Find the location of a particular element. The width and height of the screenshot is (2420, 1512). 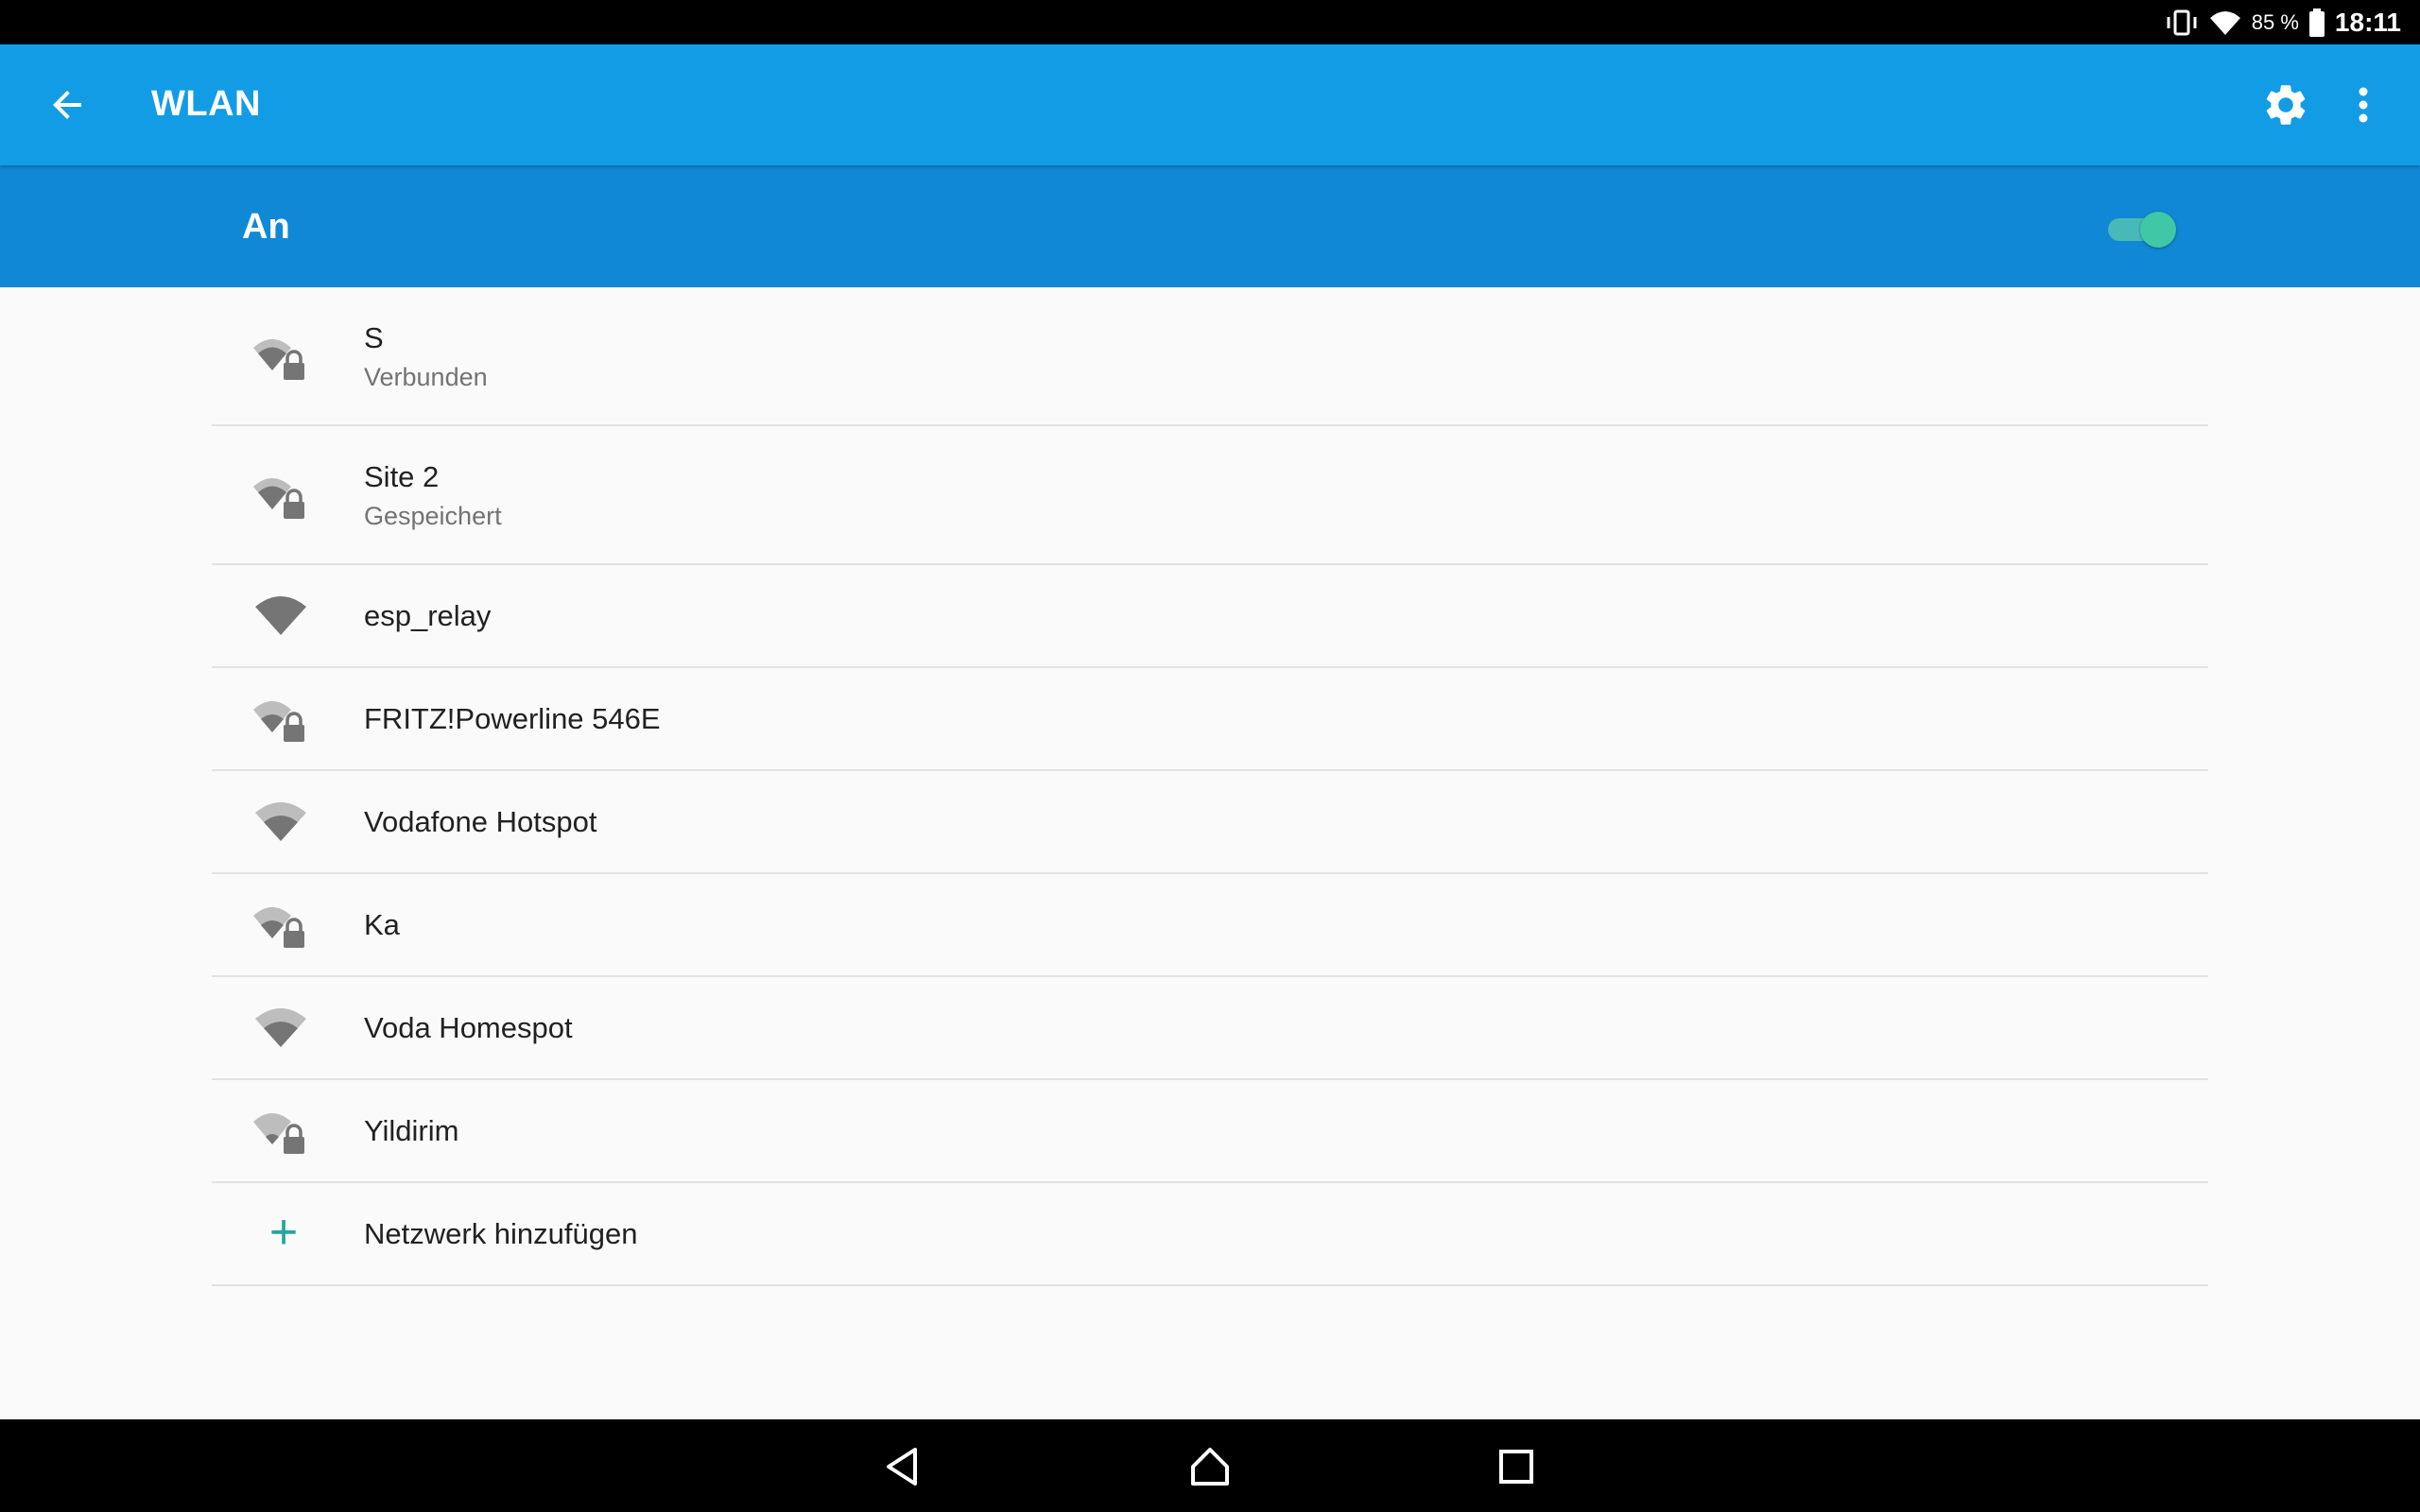

vibrate-icon is located at coordinates (2182, 22).